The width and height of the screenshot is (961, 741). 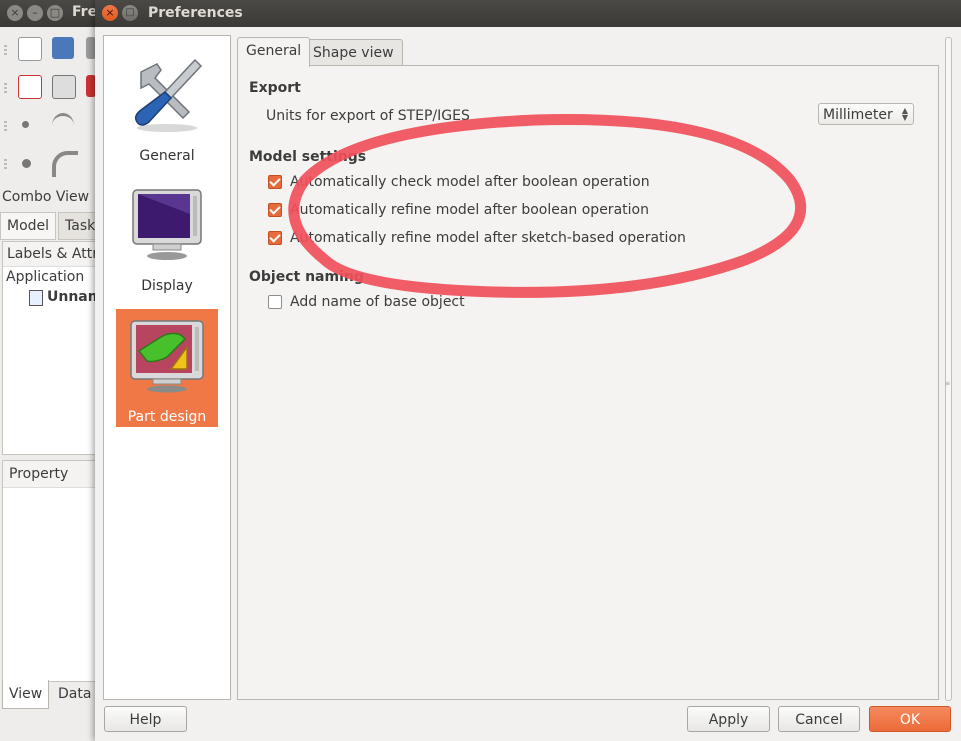 What do you see at coordinates (308, 157) in the screenshot?
I see `model-settings-section-title: Model settings` at bounding box center [308, 157].